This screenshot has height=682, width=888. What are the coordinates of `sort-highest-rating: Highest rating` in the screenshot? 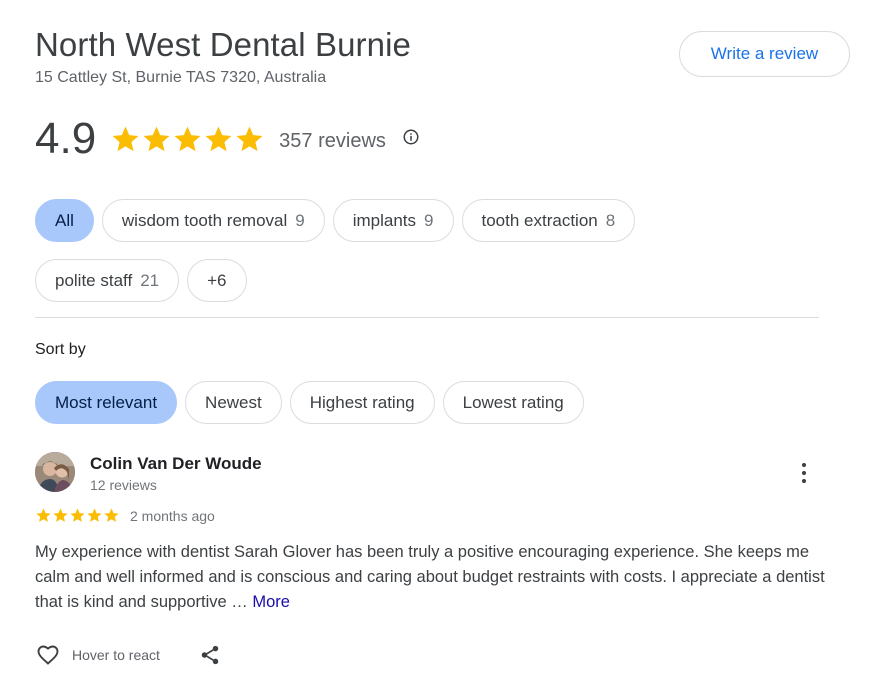 It's located at (362, 402).